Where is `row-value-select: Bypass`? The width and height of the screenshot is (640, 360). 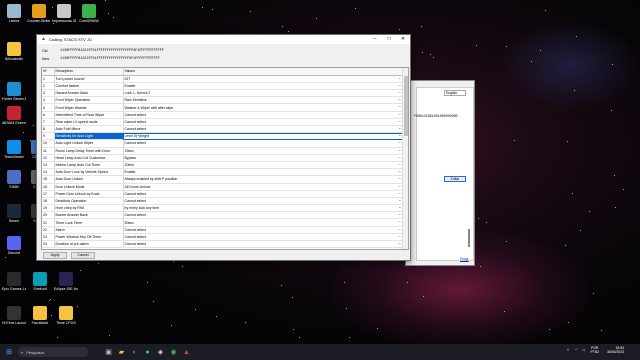 row-value-select: Bypass is located at coordinates (264, 158).